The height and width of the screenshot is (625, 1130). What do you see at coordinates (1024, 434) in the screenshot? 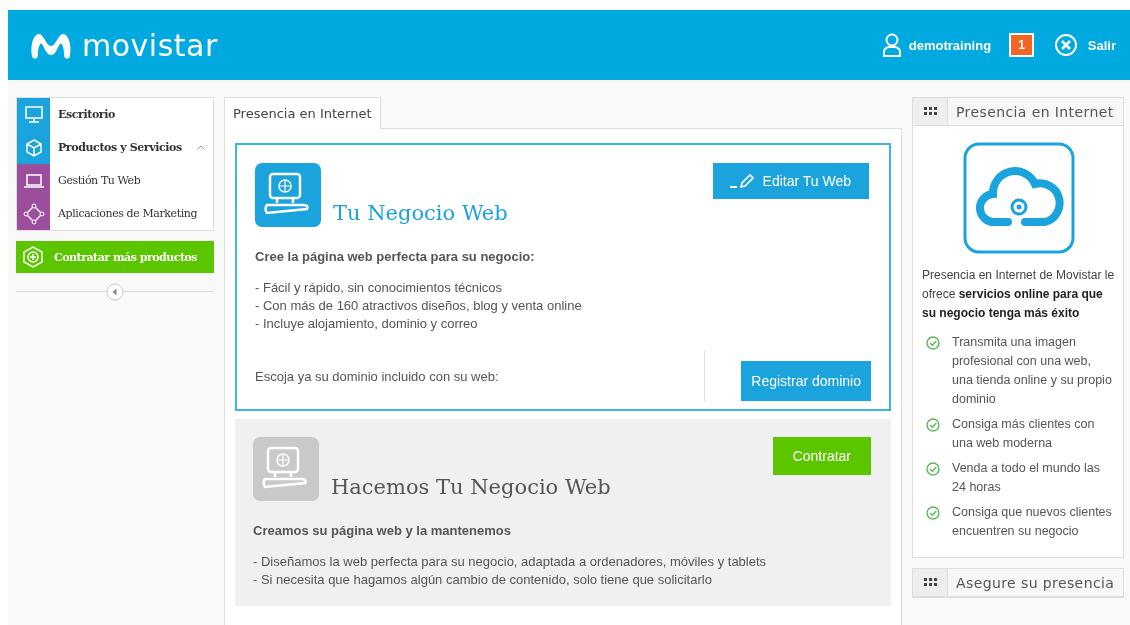
I see `benefit-text: Consiga más clientes con una web moderna` at bounding box center [1024, 434].